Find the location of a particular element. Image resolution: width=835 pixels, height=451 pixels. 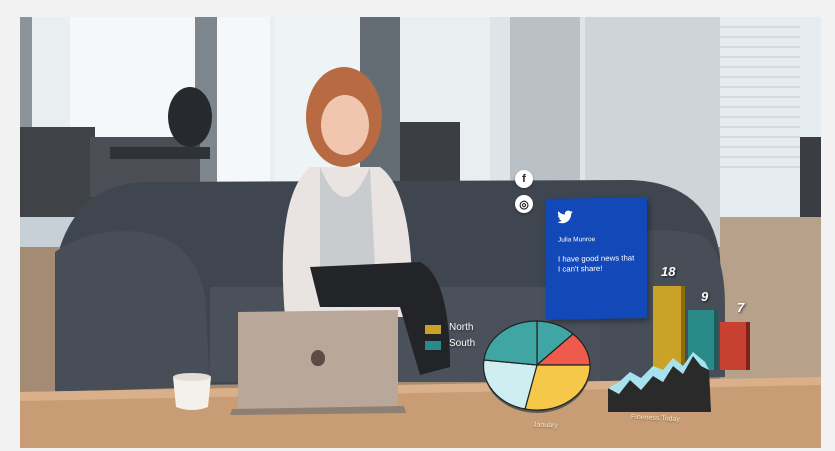

twitter-bird-icon is located at coordinates (565, 217).